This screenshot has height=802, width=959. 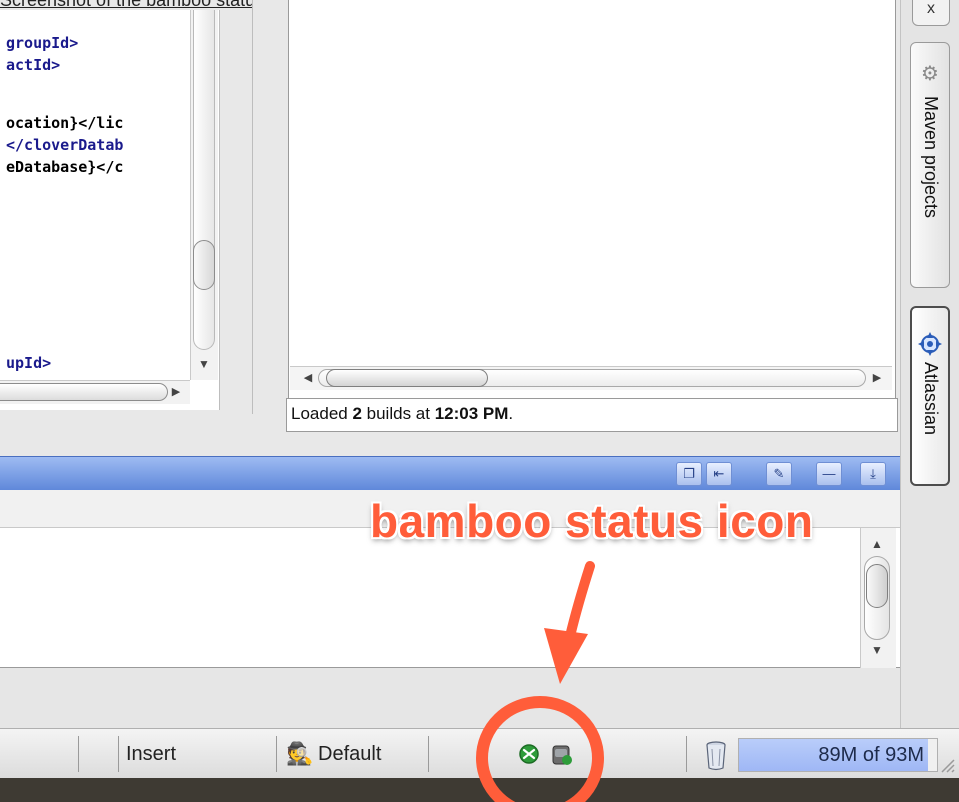 I want to click on annotation-label: bamboo status icon, so click(x=592, y=521).